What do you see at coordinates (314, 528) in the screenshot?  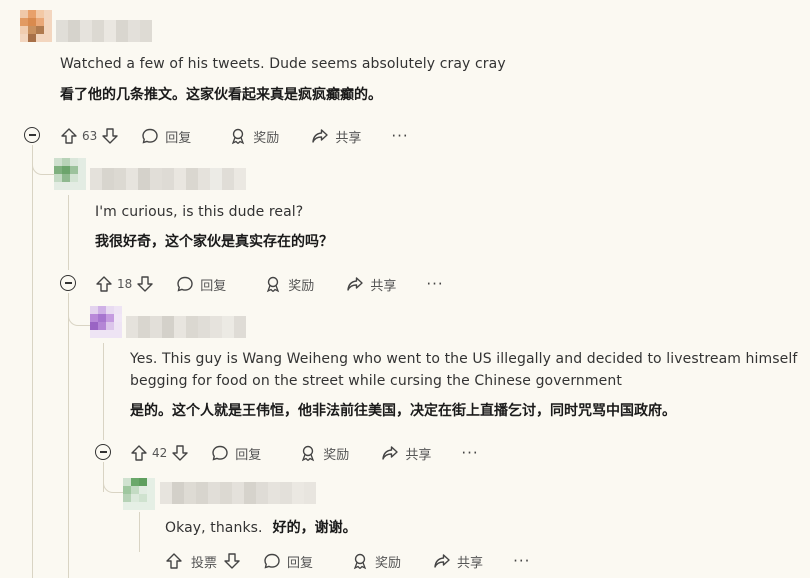 I see `comment-text-zh: 好的，谢谢。` at bounding box center [314, 528].